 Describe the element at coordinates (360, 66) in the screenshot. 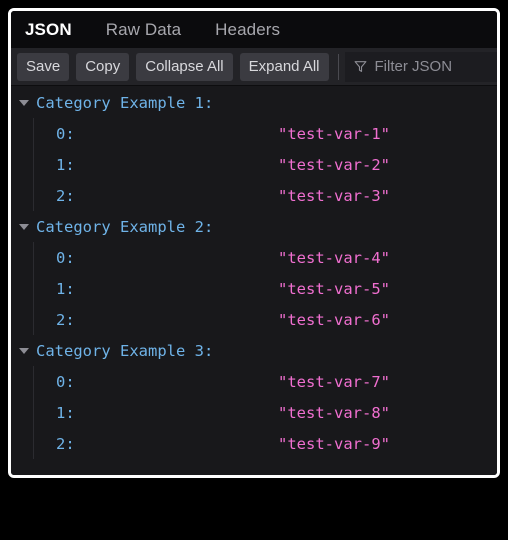

I see `funnel-icon` at that location.